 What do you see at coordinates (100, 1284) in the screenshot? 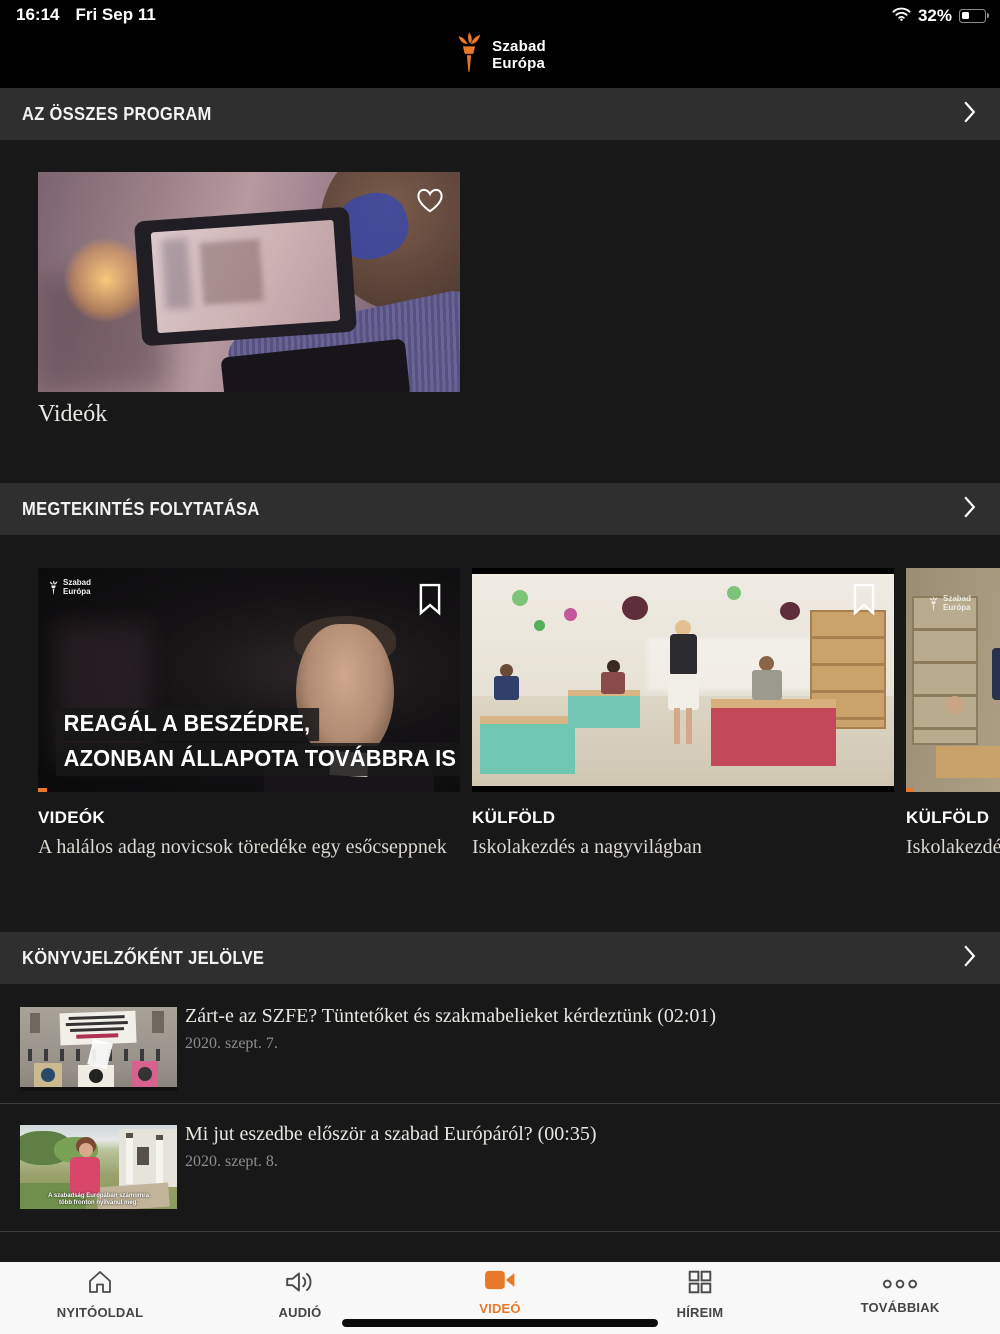
I see `home-icon` at bounding box center [100, 1284].